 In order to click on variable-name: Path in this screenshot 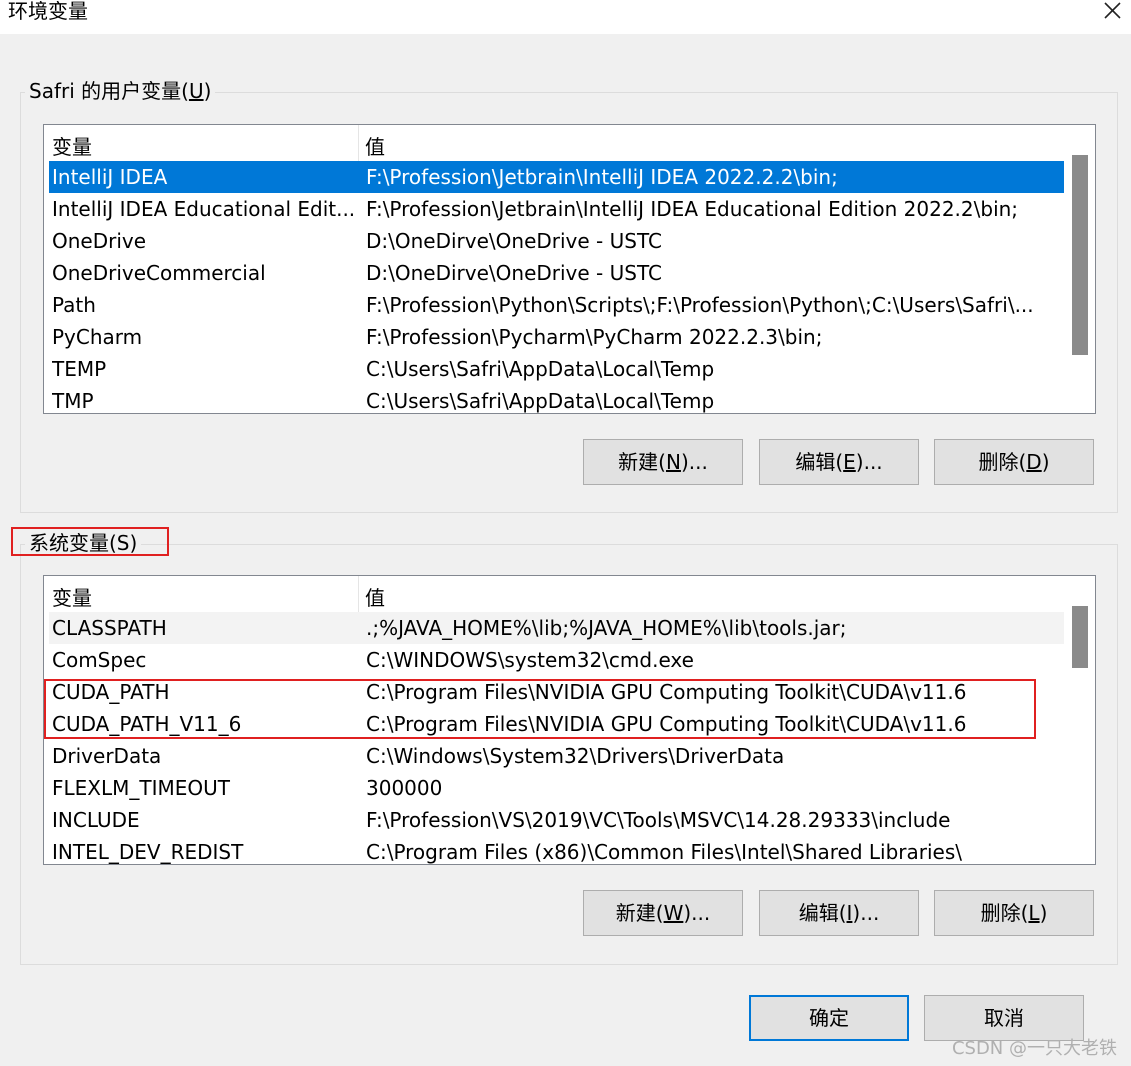, I will do `click(74, 305)`.